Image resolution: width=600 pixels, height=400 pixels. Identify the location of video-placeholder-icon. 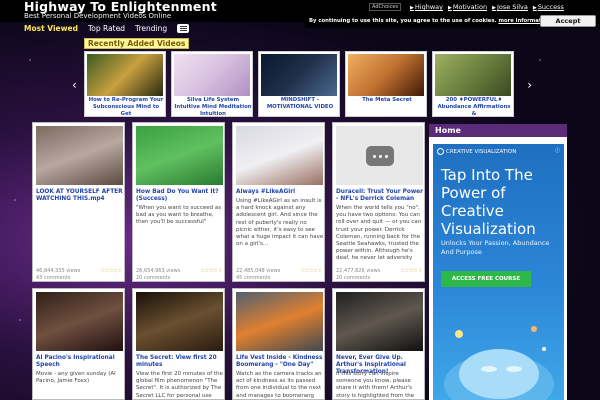
(380, 156).